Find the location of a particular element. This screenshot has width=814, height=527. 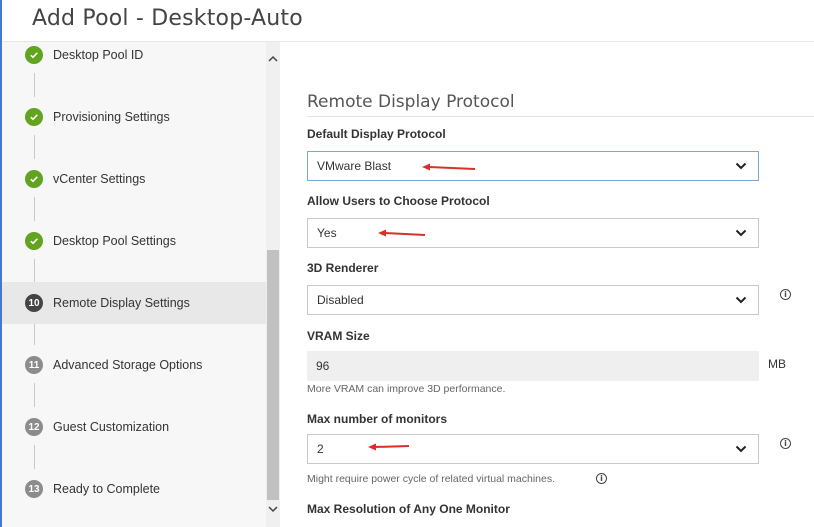

scrollbar-thumb is located at coordinates (273, 375).